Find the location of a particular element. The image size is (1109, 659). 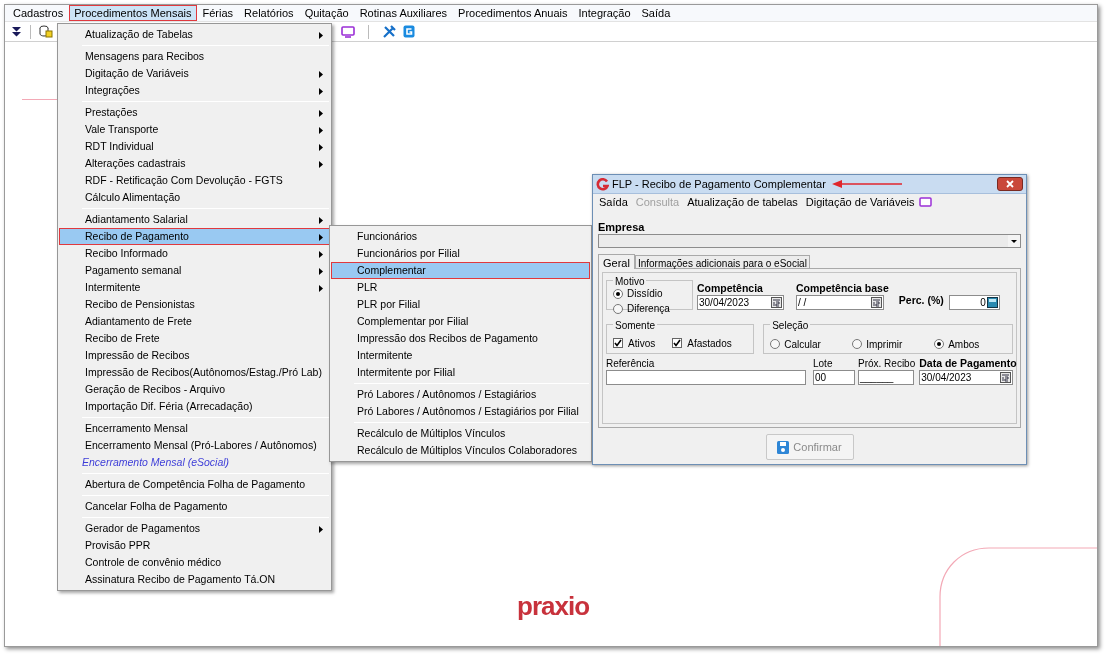

menu-item: Provisão PPR is located at coordinates (194, 545).